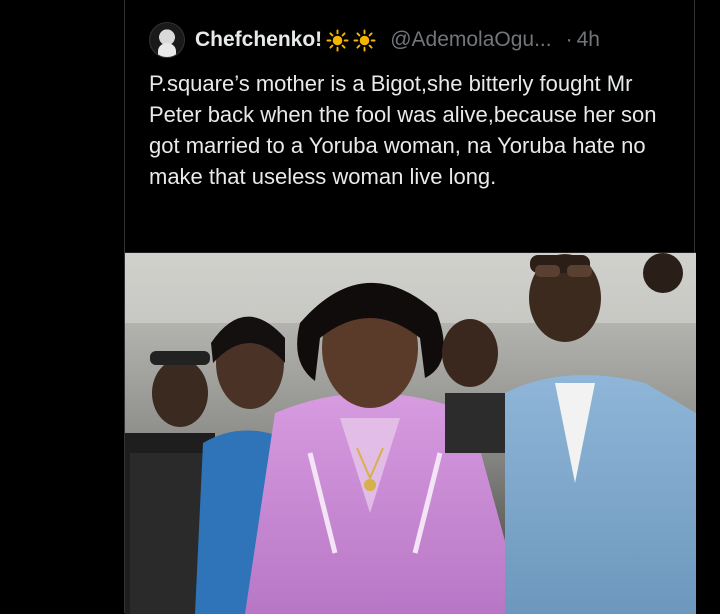 This screenshot has width=720, height=614. I want to click on avatar, so click(167, 40).